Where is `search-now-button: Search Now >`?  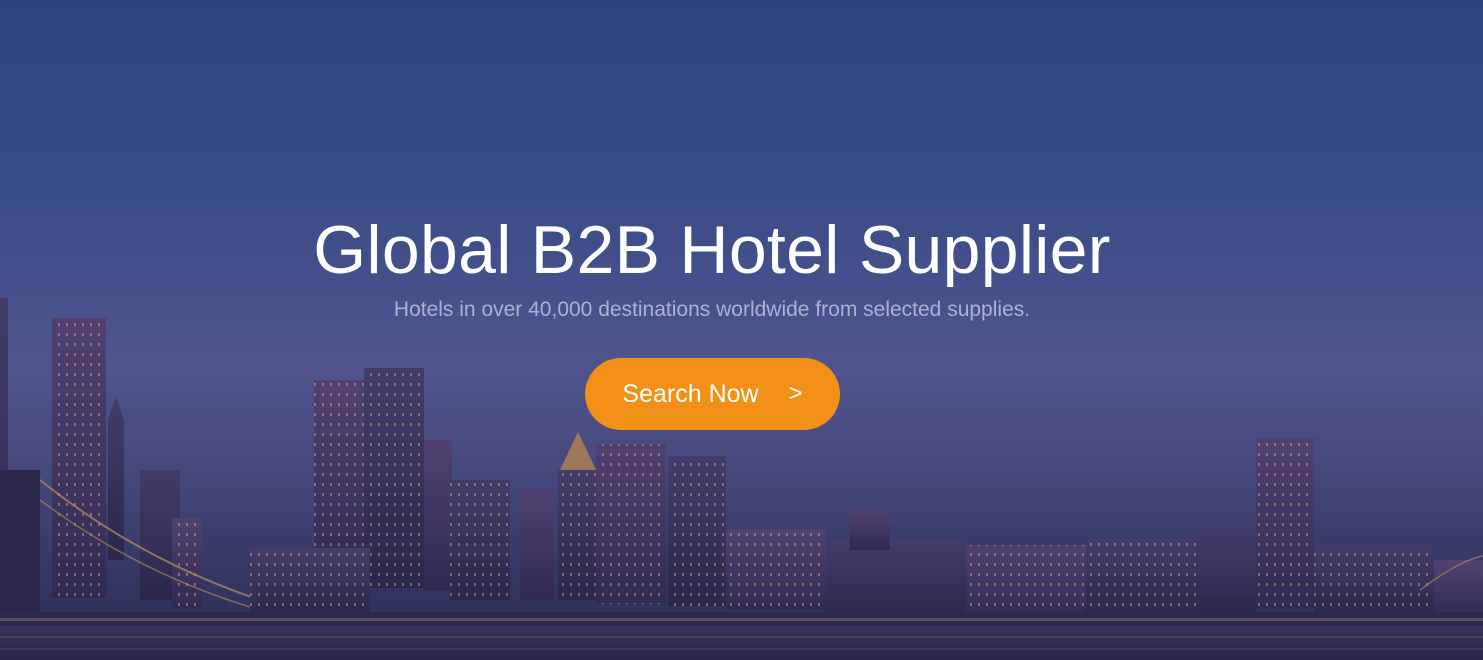 search-now-button: Search Now > is located at coordinates (712, 394).